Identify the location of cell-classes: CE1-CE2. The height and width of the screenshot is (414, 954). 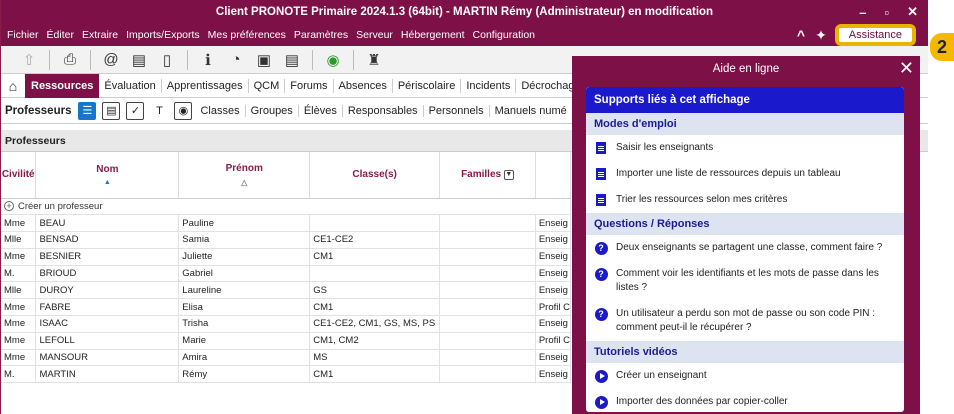
(375, 240).